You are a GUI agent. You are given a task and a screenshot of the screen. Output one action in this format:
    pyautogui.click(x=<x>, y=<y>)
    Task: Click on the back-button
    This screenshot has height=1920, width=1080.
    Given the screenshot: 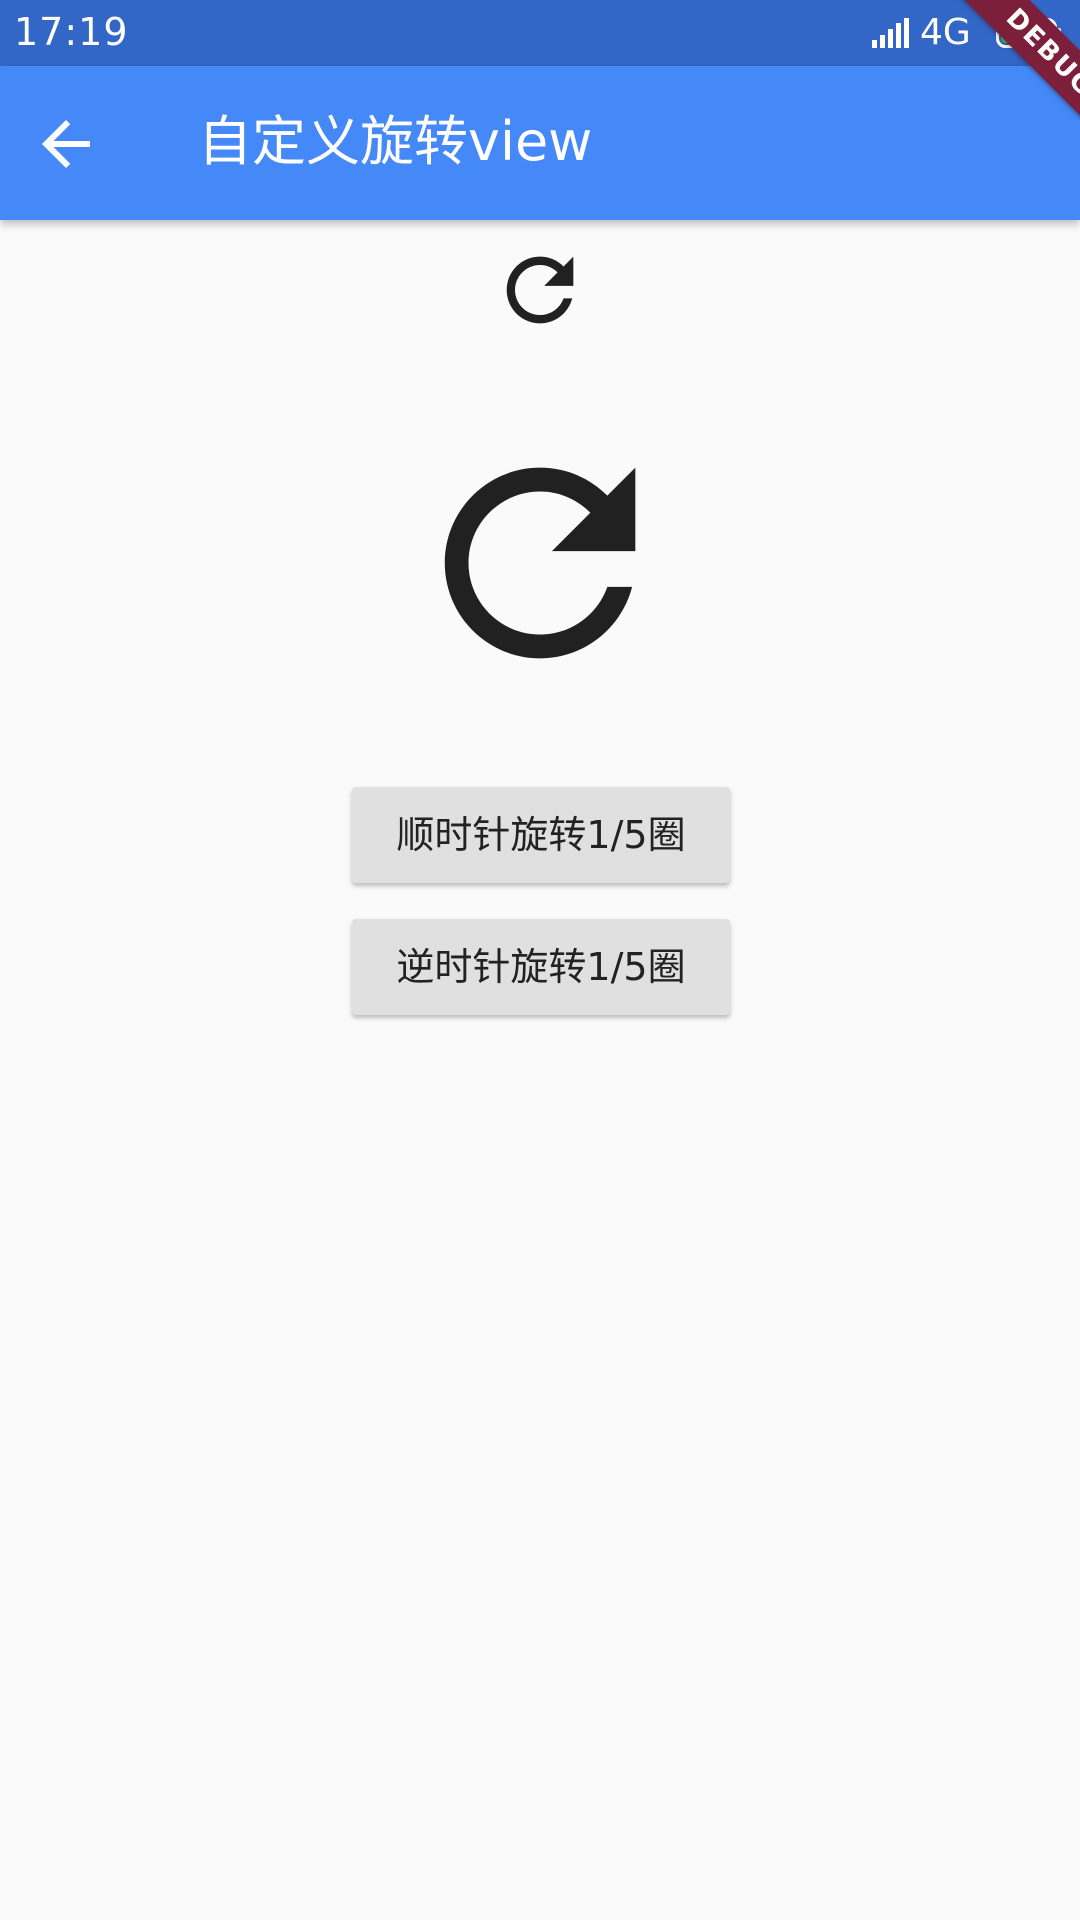 What is the action you would take?
    pyautogui.click(x=76, y=144)
    